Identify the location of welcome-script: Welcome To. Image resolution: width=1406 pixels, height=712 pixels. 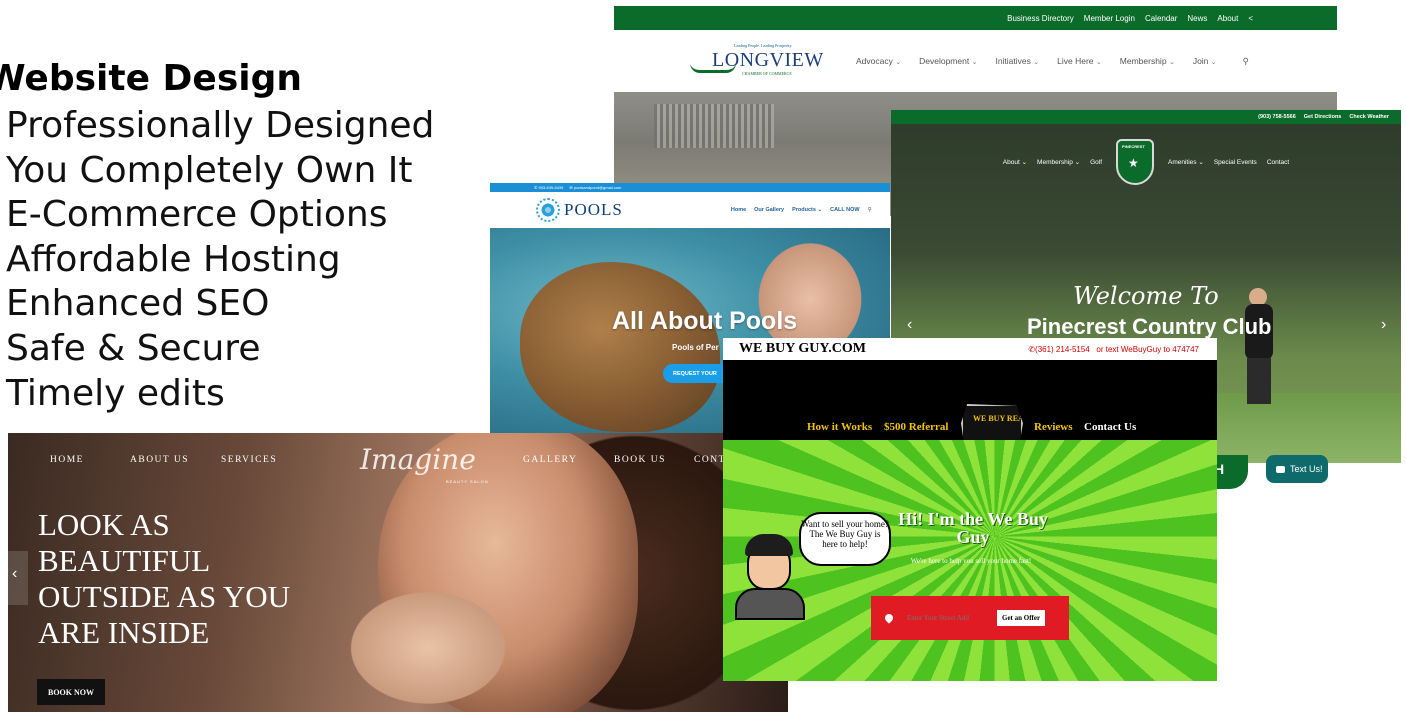
(1146, 296).